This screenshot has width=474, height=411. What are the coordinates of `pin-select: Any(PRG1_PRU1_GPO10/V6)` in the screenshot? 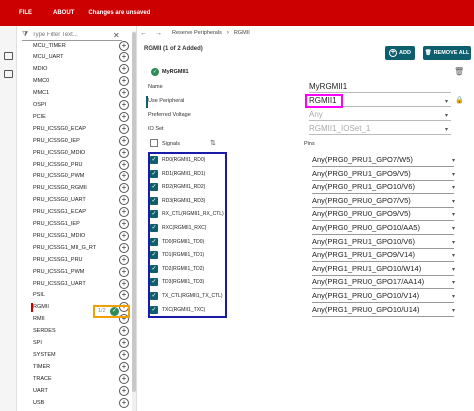 It's located at (363, 241).